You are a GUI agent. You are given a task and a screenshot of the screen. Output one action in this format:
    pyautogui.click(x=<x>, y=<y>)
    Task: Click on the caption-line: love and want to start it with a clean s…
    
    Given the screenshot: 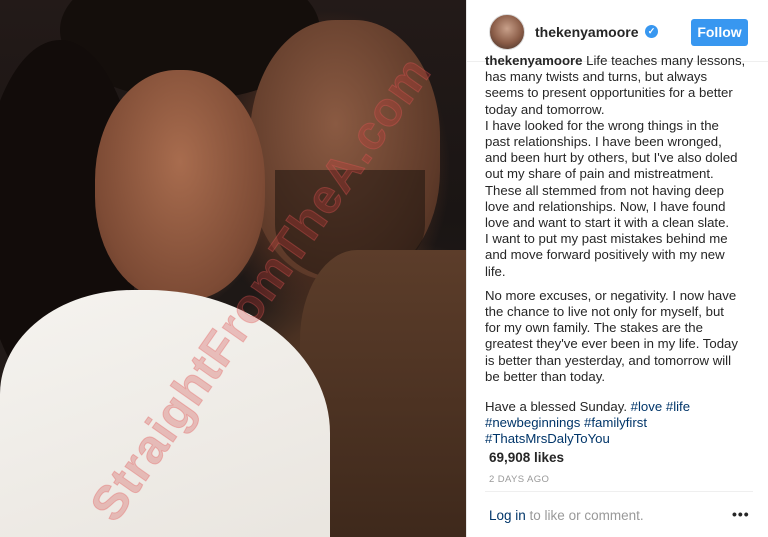 What is the action you would take?
    pyautogui.click(x=607, y=223)
    